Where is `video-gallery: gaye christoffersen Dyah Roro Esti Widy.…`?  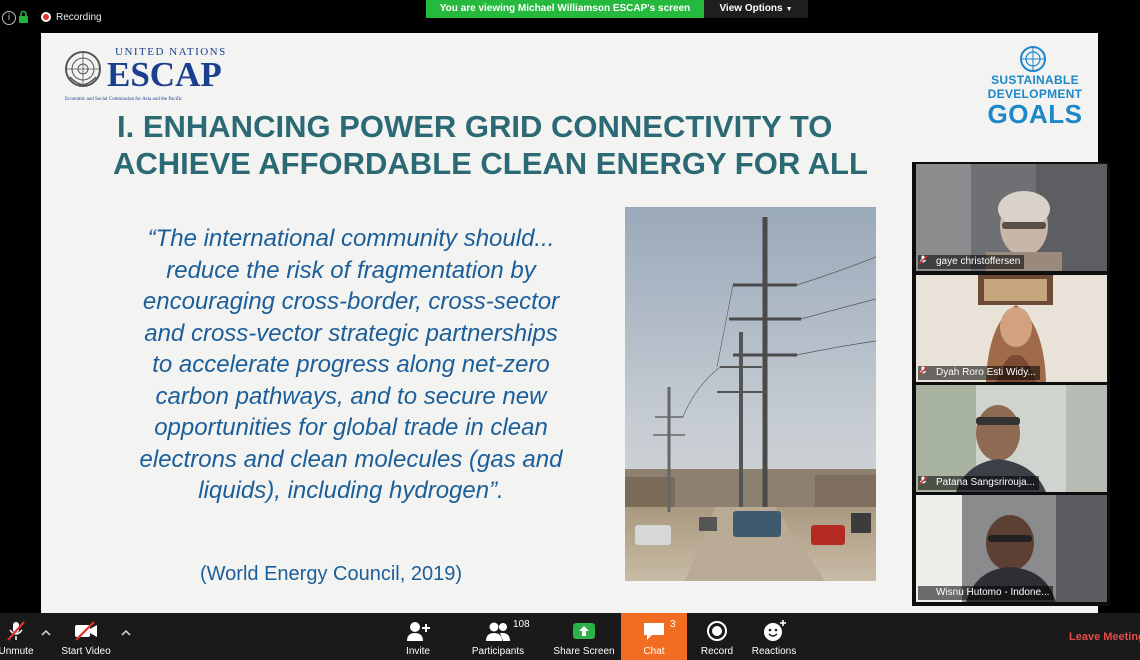
video-gallery: gaye christoffersen Dyah Roro Esti Widy.… is located at coordinates (1011, 384).